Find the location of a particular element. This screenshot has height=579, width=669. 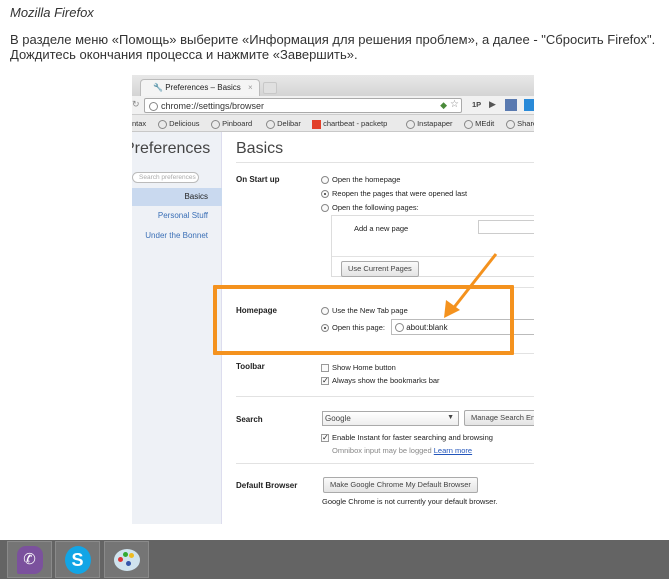

skype-icon: S is located at coordinates (77, 559).